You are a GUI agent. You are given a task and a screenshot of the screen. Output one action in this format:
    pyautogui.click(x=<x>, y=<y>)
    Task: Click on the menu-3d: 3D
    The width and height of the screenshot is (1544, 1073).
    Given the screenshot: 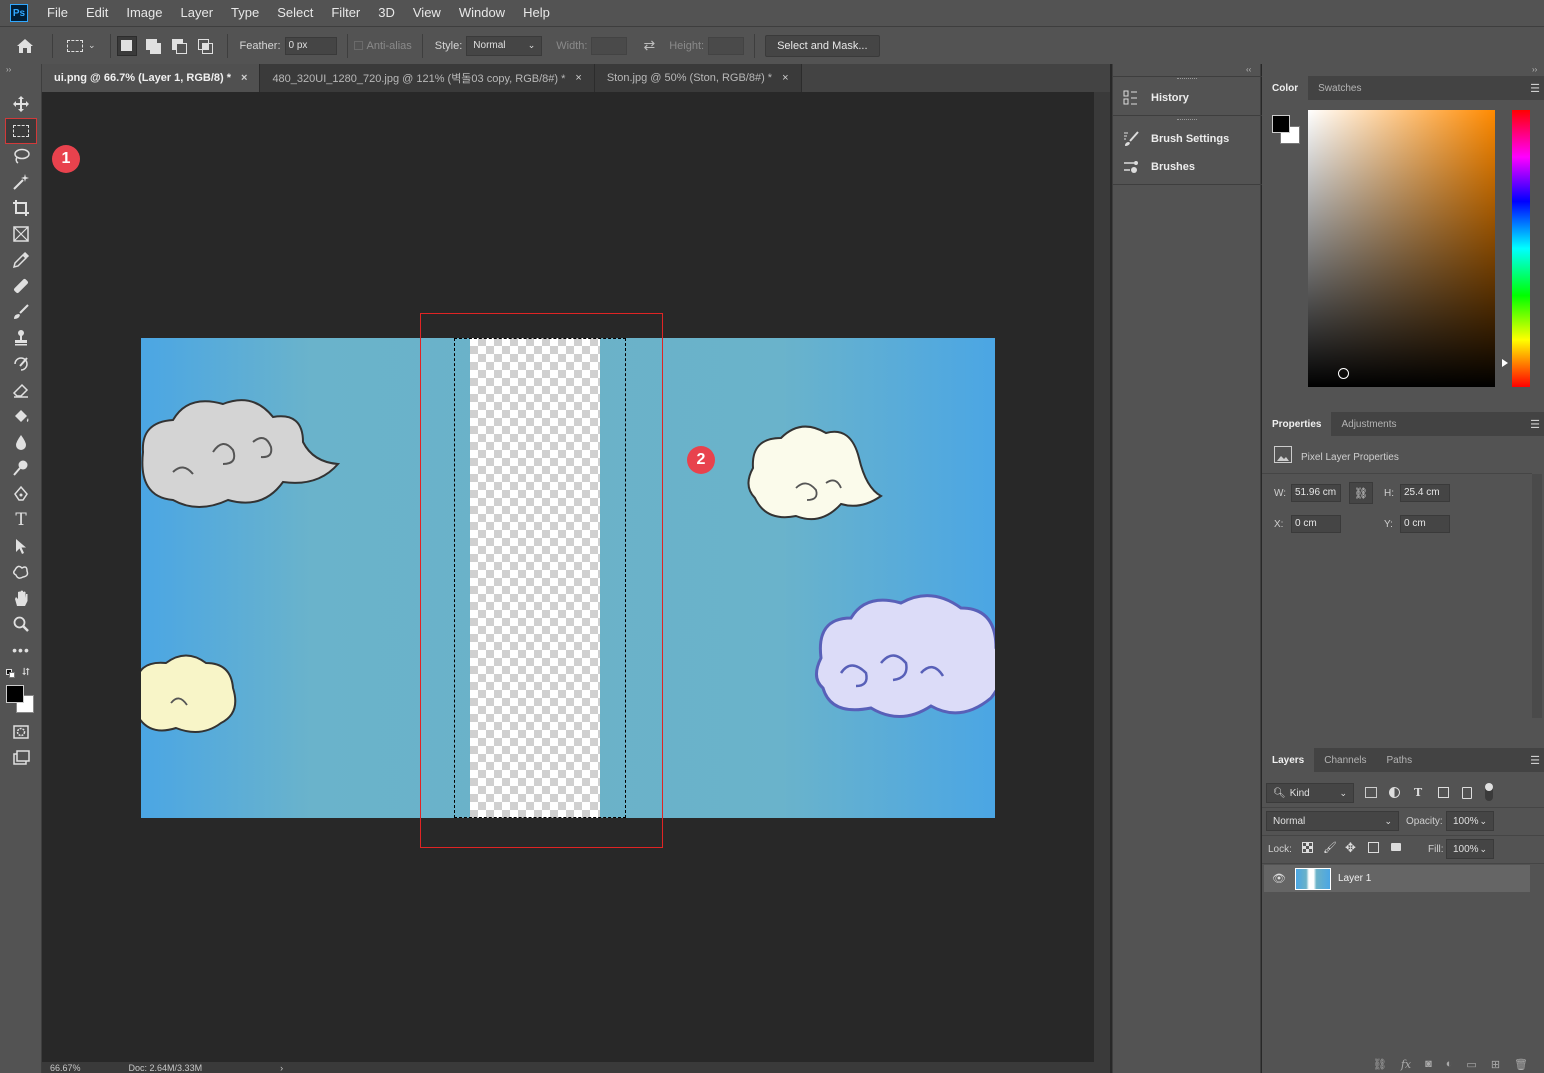 What is the action you would take?
    pyautogui.click(x=386, y=13)
    